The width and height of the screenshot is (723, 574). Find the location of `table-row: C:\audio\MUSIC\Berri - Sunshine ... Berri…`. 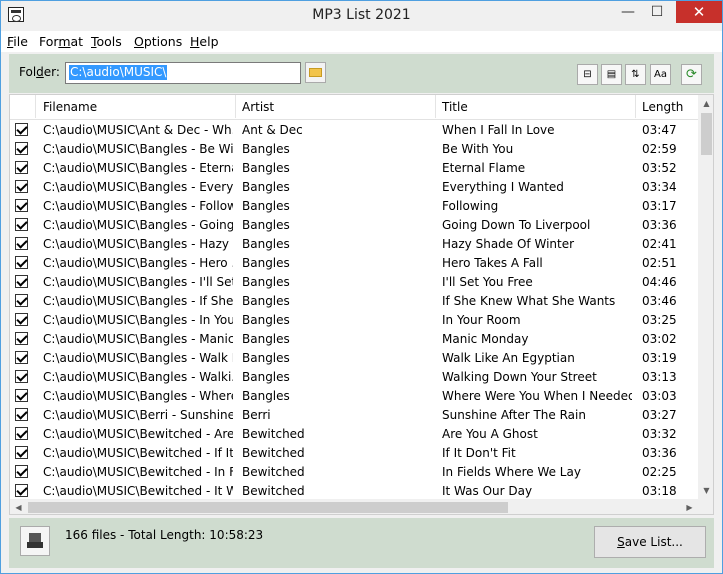

table-row: C:\audio\MUSIC\Berri - Sunshine ... Berri… is located at coordinates (354, 414).